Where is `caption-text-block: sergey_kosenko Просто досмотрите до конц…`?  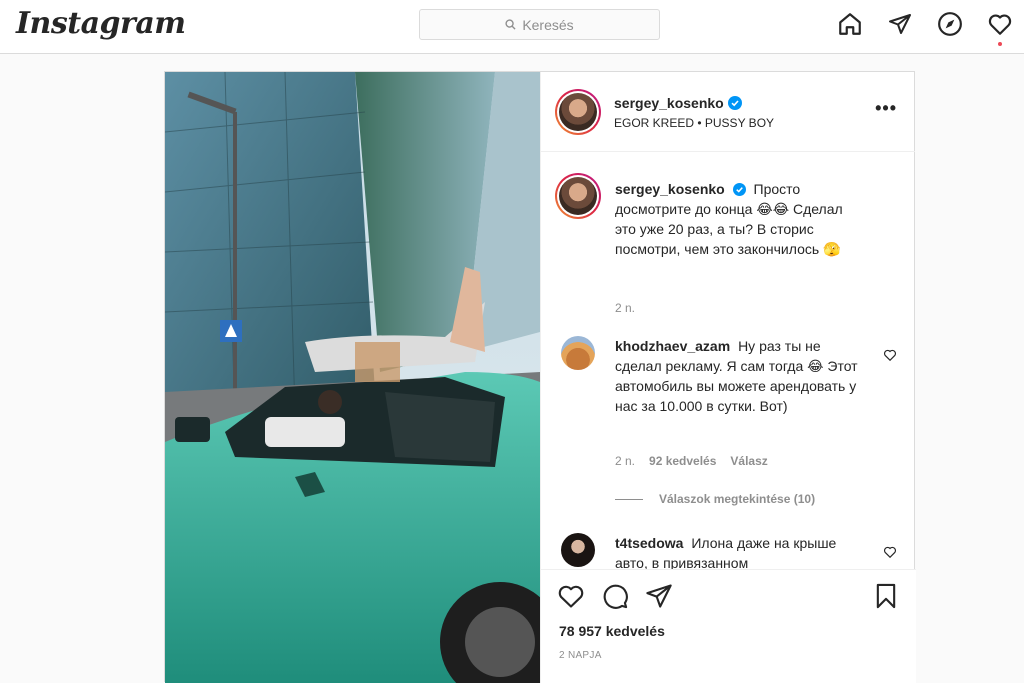 caption-text-block: sergey_kosenko Просто досмотрите до конц… is located at coordinates (740, 219).